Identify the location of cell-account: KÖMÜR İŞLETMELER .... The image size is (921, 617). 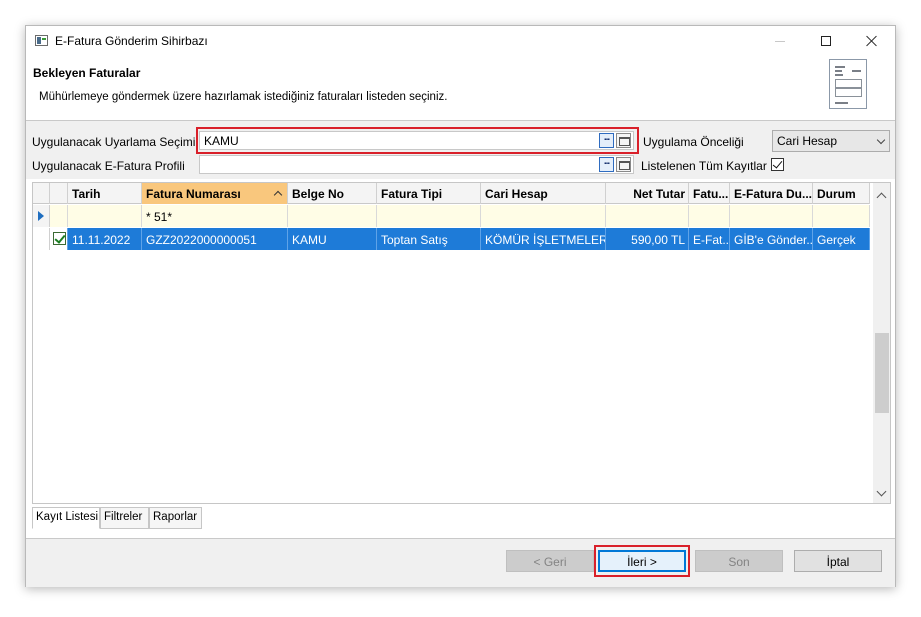
(543, 239).